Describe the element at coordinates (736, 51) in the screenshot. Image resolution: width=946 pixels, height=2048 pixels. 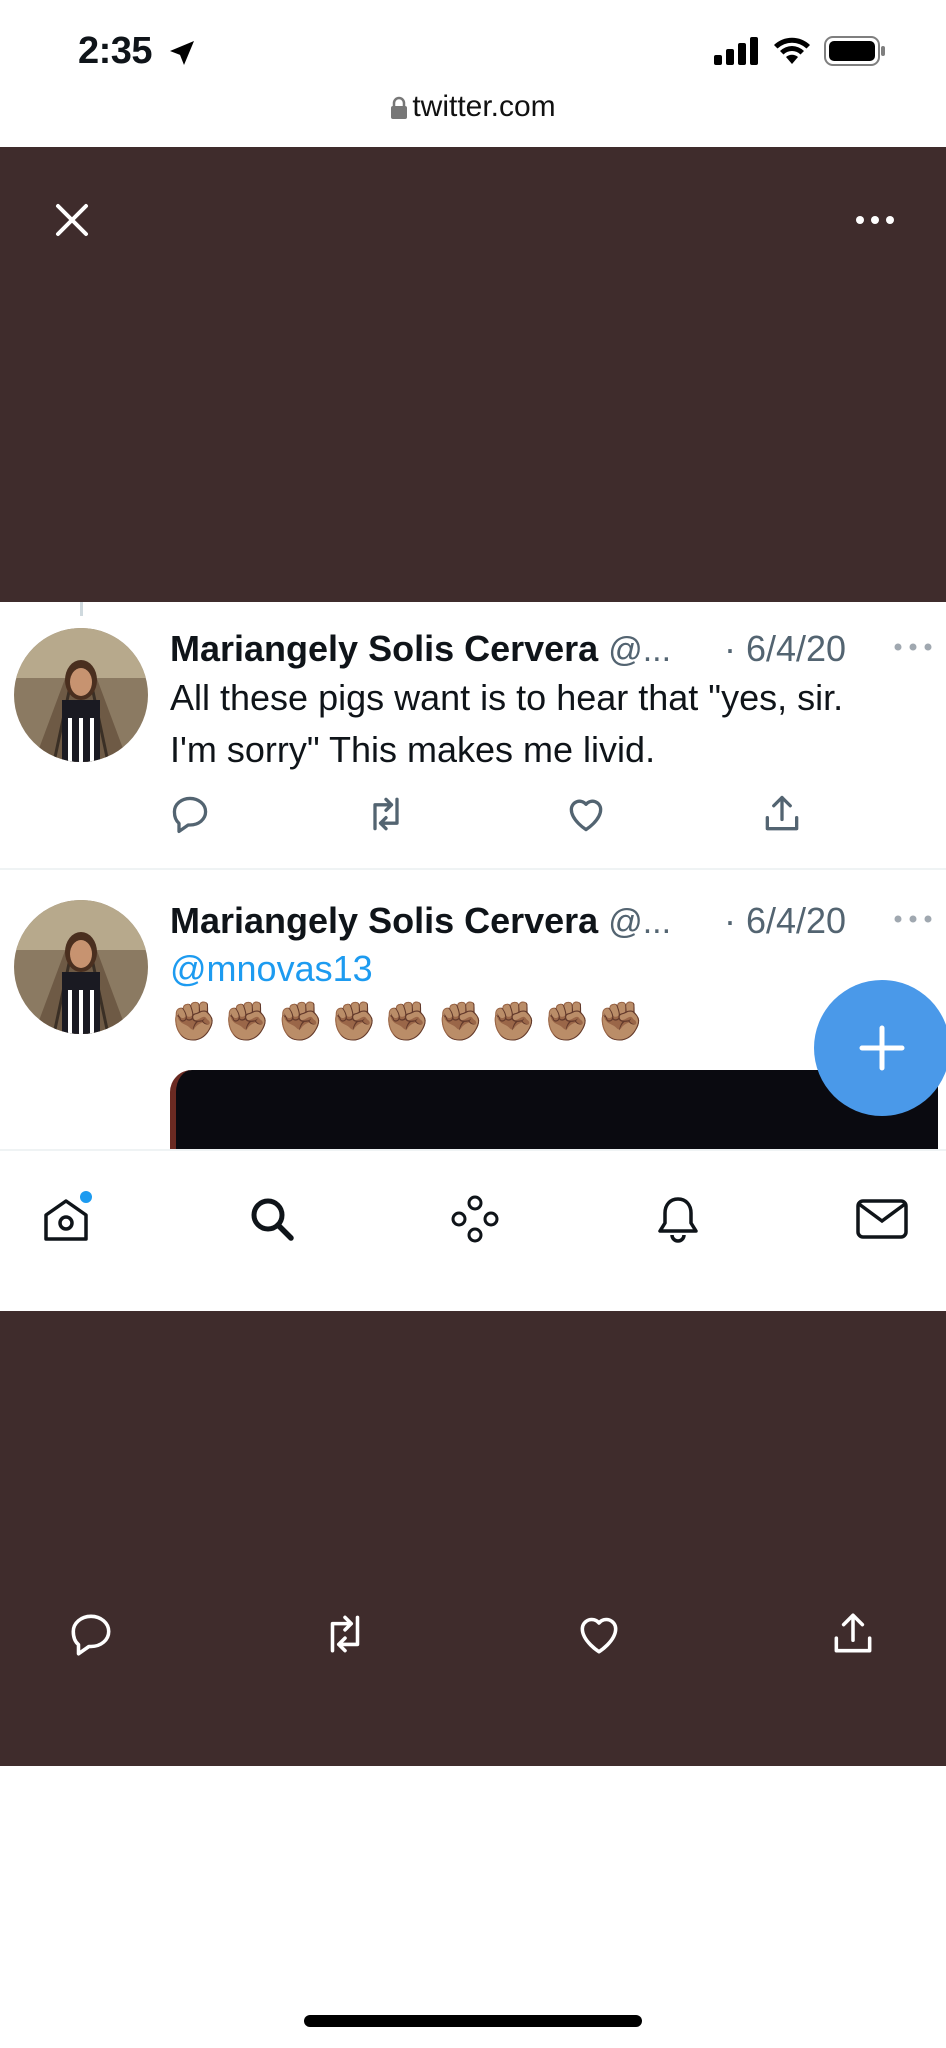
I see `signal-icon` at that location.